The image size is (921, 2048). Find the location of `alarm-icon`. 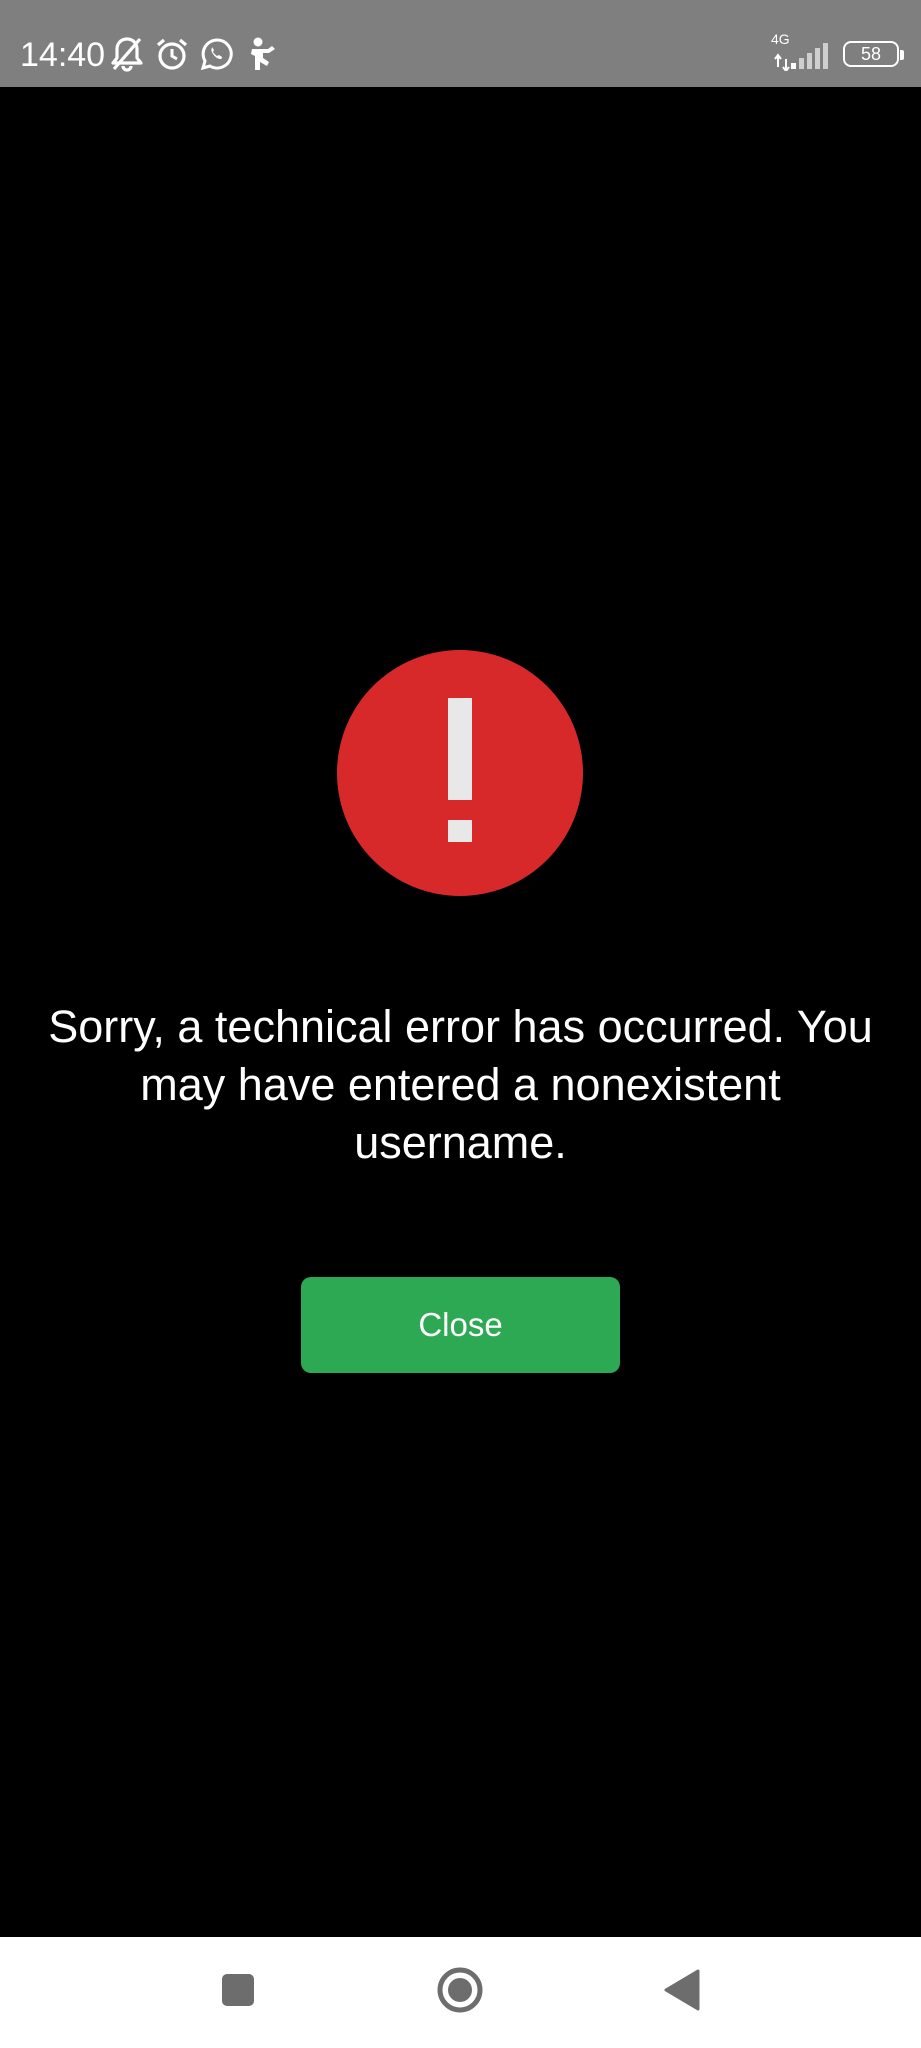

alarm-icon is located at coordinates (172, 54).